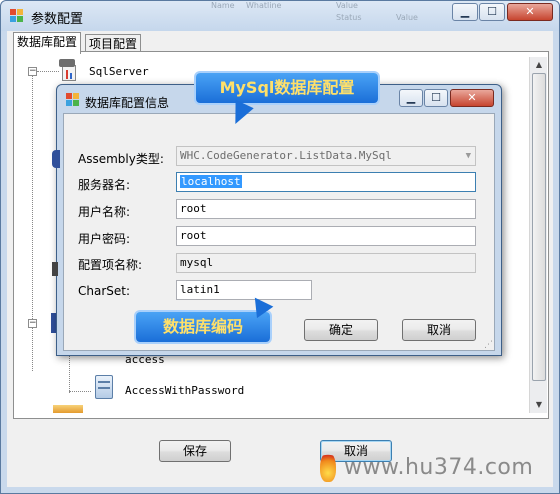 Image resolution: width=560 pixels, height=494 pixels. I want to click on config-name-input: mysql, so click(326, 263).